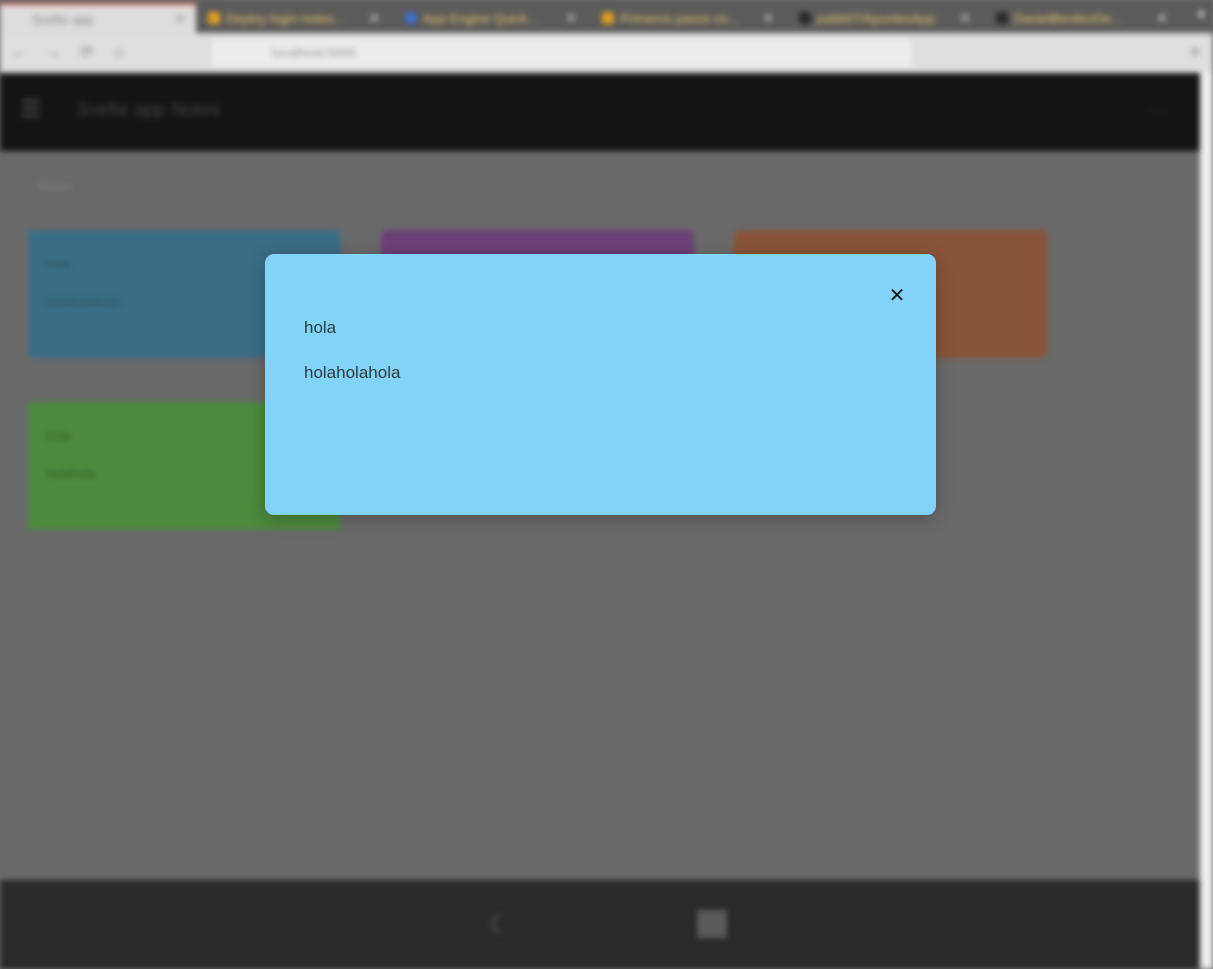 The width and height of the screenshot is (1213, 969). What do you see at coordinates (314, 52) in the screenshot?
I see `url-text: localhost:5000` at bounding box center [314, 52].